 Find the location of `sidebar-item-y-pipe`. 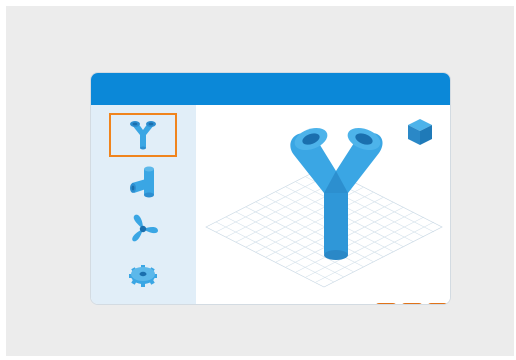

sidebar-item-y-pipe is located at coordinates (143, 135).